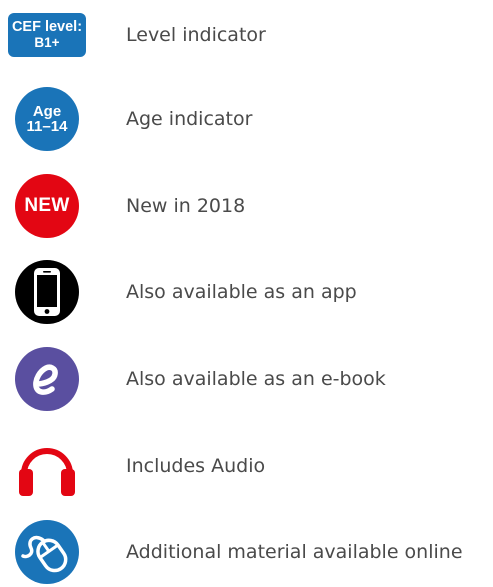 This screenshot has height=587, width=493. I want to click on legend-label-online: Additional material available online, so click(294, 552).